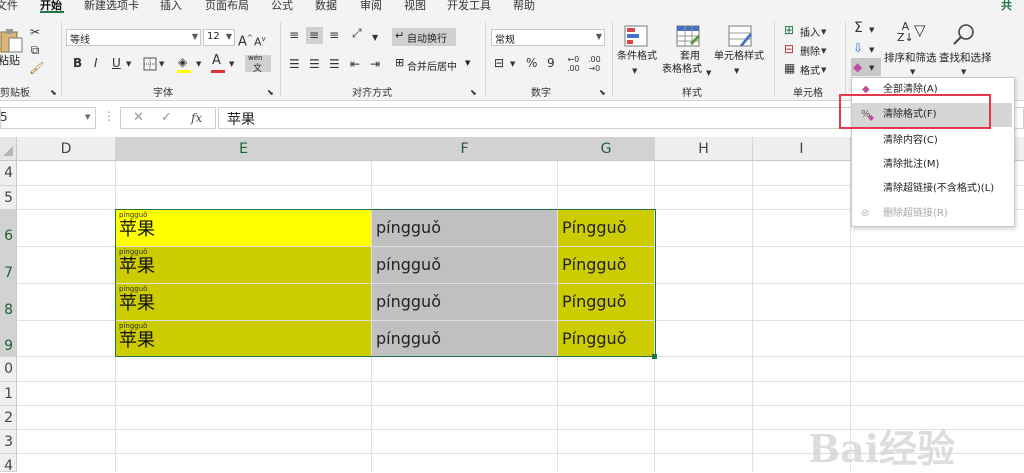  I want to click on fill-icon: ⇩, so click(858, 48).